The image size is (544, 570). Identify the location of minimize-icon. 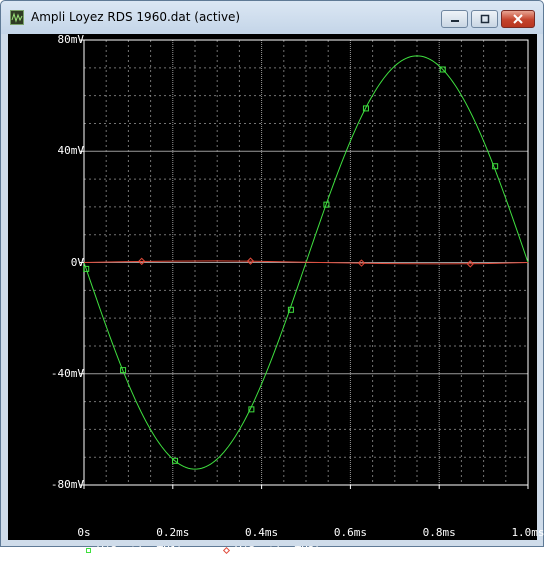
(454, 21).